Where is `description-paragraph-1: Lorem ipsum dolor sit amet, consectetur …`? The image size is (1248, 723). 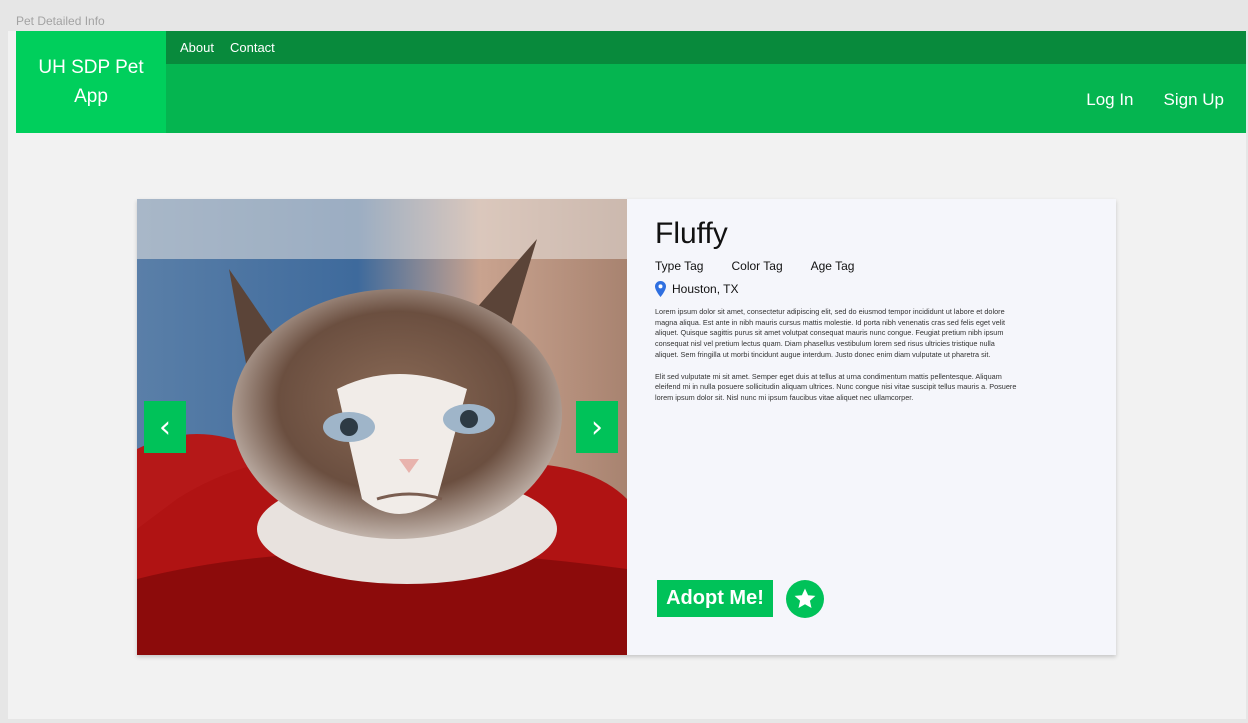
description-paragraph-1: Lorem ipsum dolor sit amet, consectetur … is located at coordinates (830, 333).